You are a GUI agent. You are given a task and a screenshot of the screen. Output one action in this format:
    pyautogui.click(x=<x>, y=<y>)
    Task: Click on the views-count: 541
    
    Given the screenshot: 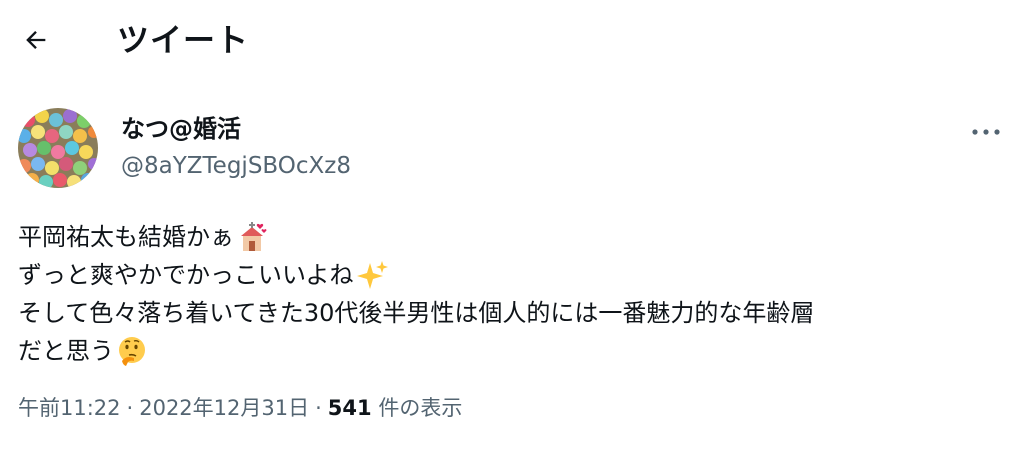 What is the action you would take?
    pyautogui.click(x=350, y=408)
    